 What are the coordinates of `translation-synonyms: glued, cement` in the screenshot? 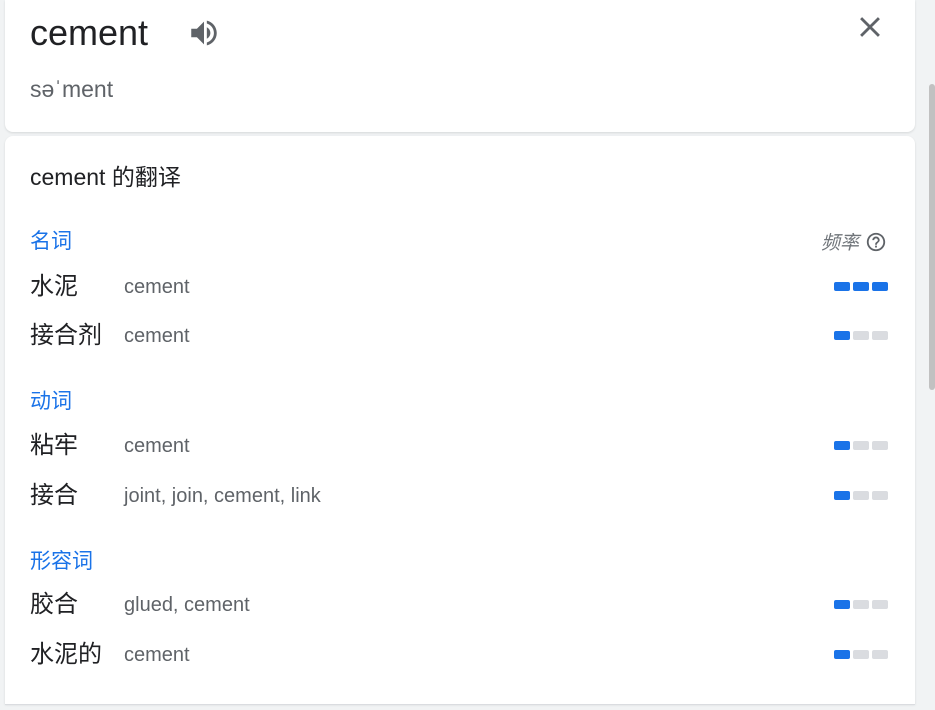 It's located at (187, 605).